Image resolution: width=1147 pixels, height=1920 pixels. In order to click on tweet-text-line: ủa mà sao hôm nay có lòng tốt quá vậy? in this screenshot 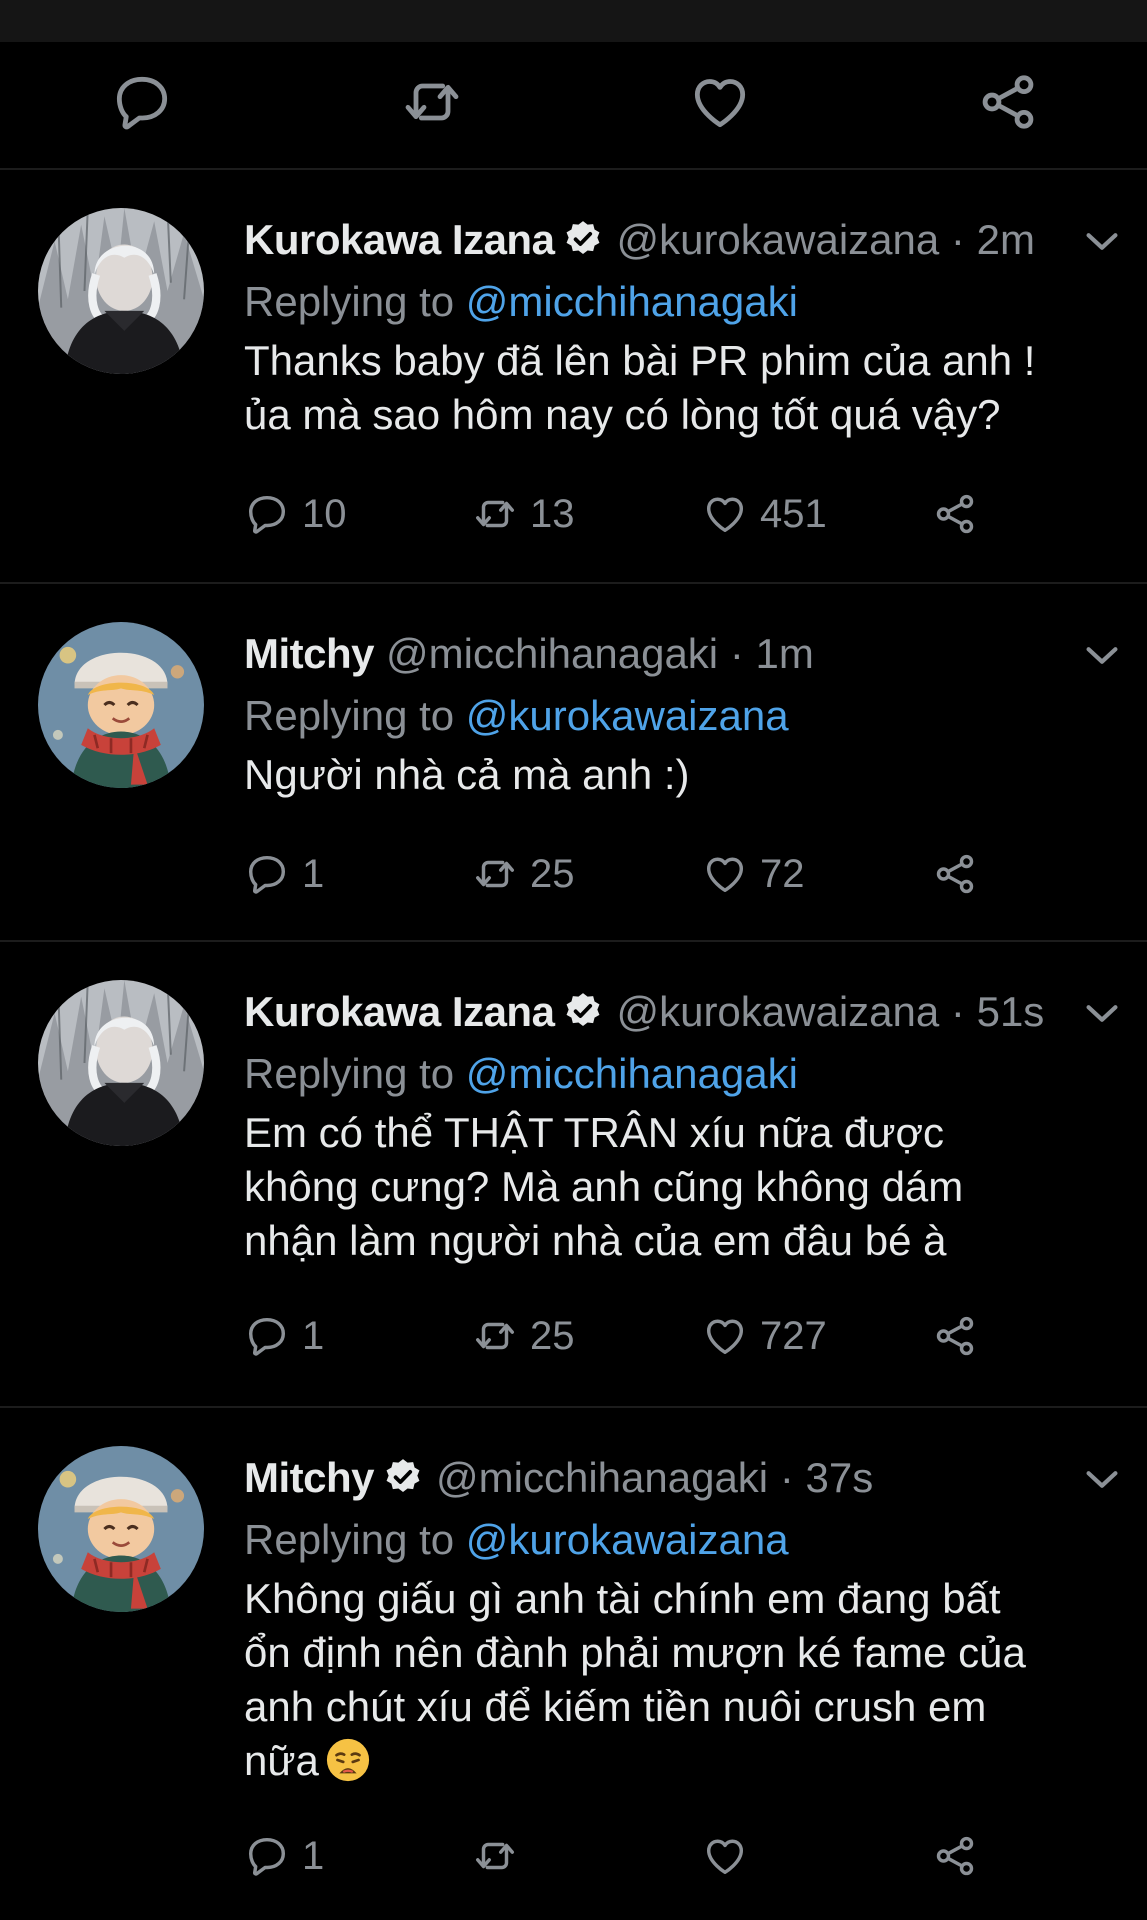, I will do `click(622, 414)`.